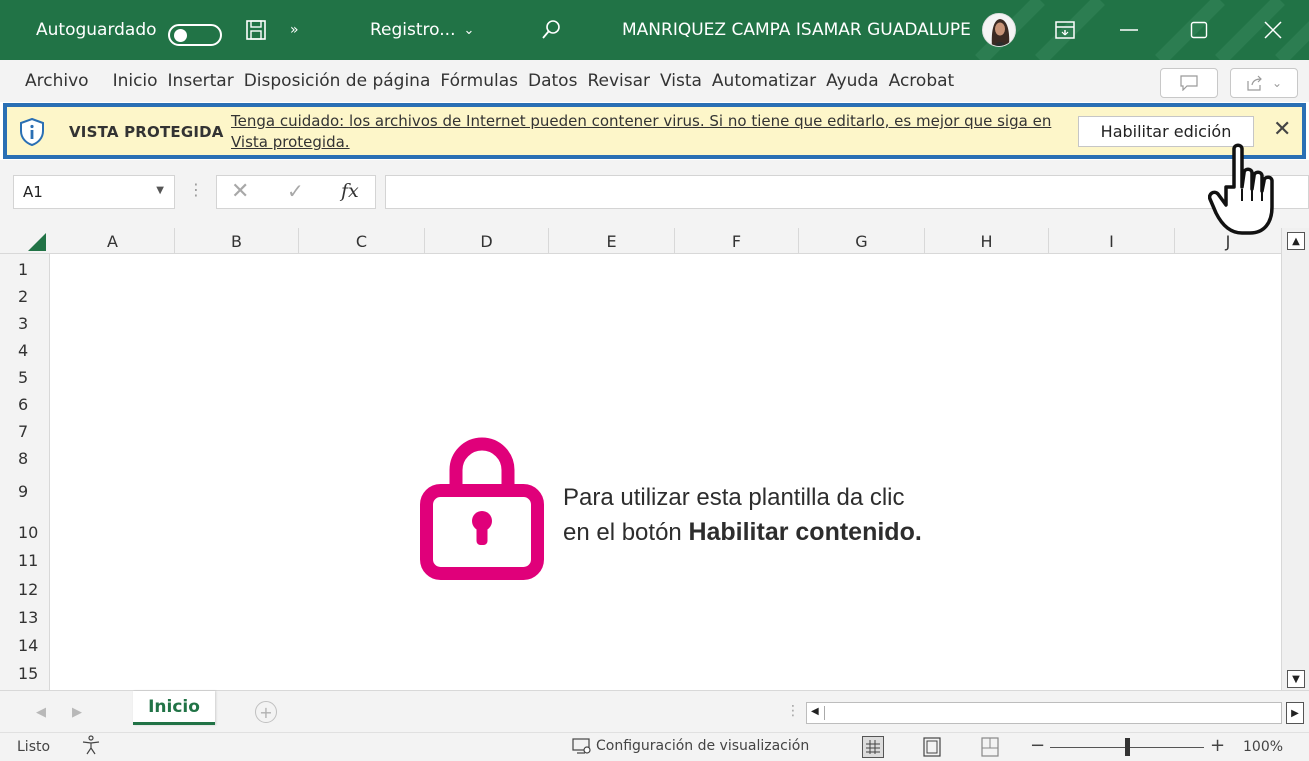 This screenshot has width=1309, height=761. I want to click on ribbon-display-options-icon, so click(1065, 30).